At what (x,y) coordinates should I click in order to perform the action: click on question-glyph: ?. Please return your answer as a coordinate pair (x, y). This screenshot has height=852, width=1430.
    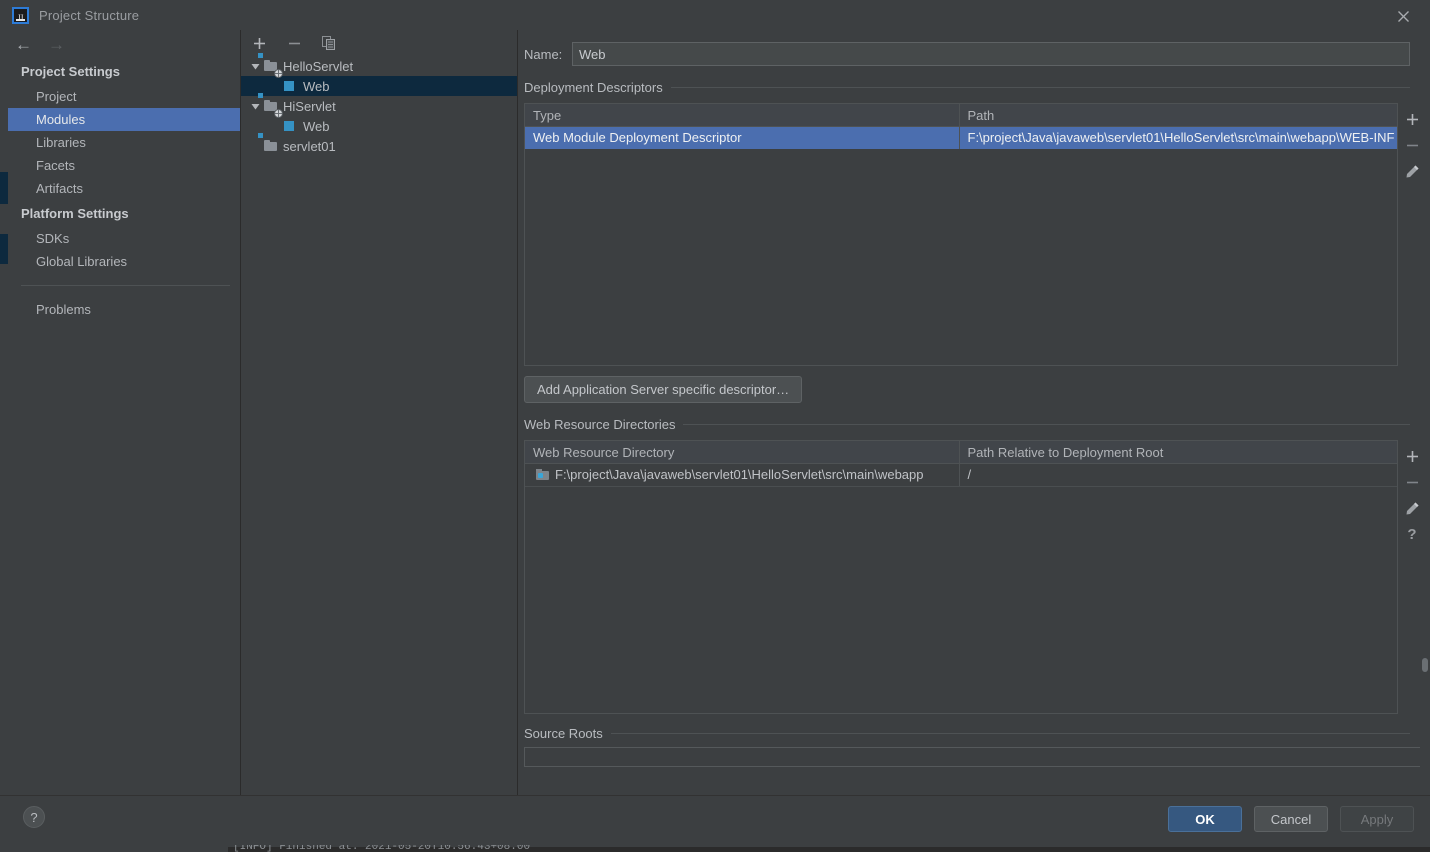
    Looking at the image, I should click on (1412, 534).